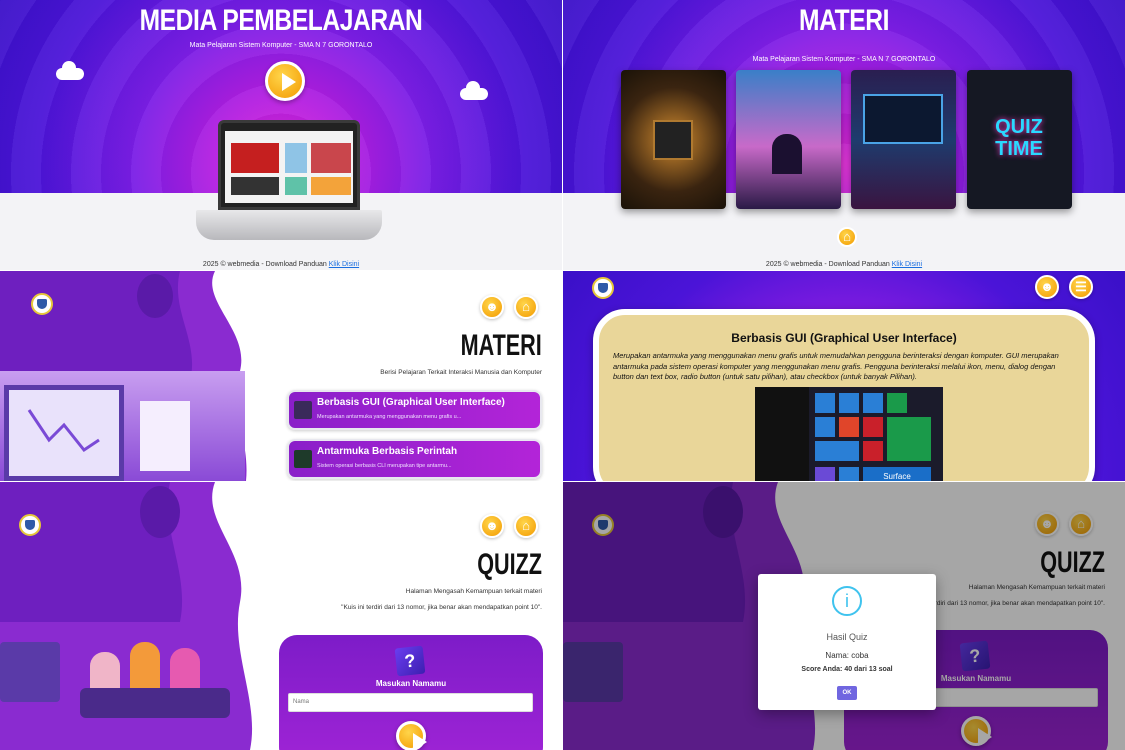 The height and width of the screenshot is (750, 1125). I want to click on video-tile, so click(255, 158).